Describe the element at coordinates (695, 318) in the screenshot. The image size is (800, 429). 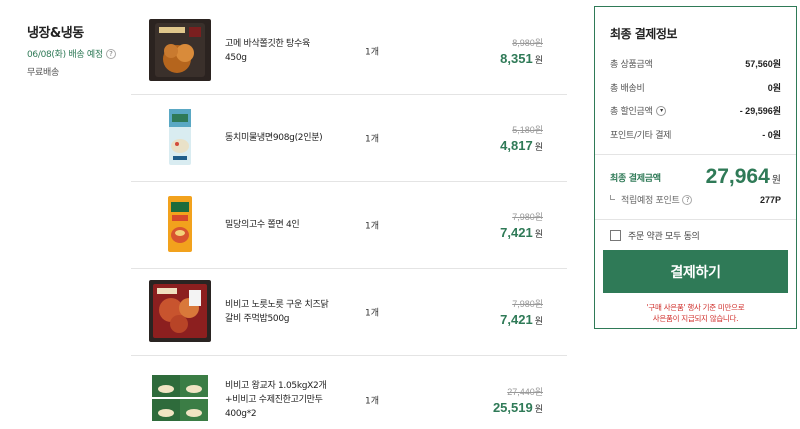
I see `gift-notice-line: 사은품이 지급되지 않습니다.` at that location.